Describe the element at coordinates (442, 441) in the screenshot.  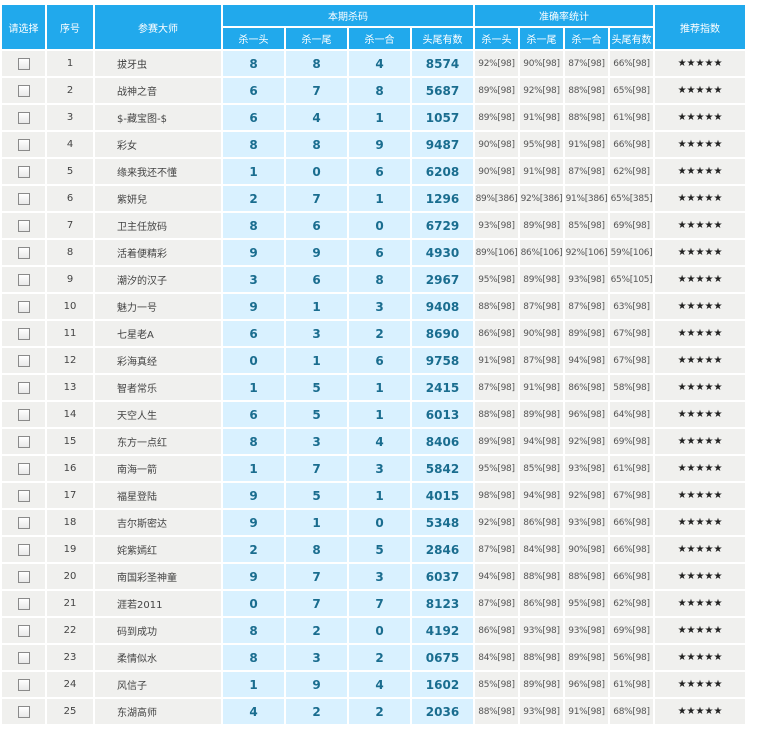
I see `row-kill-headtail: 8406` at that location.